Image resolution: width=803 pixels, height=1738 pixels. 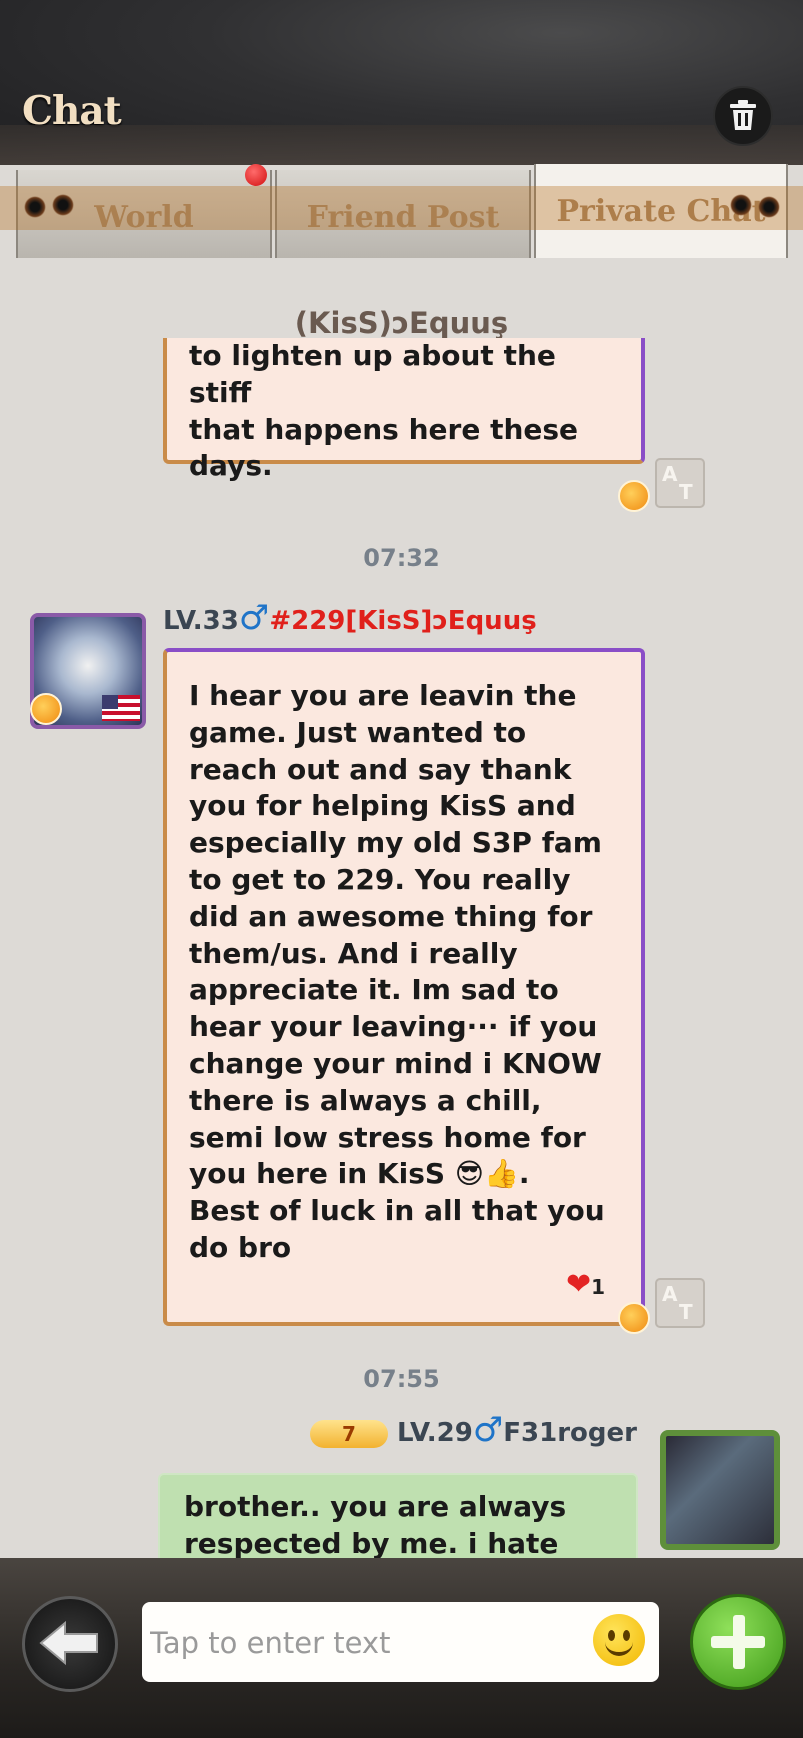 What do you see at coordinates (360, 1643) in the screenshot?
I see `message-input` at bounding box center [360, 1643].